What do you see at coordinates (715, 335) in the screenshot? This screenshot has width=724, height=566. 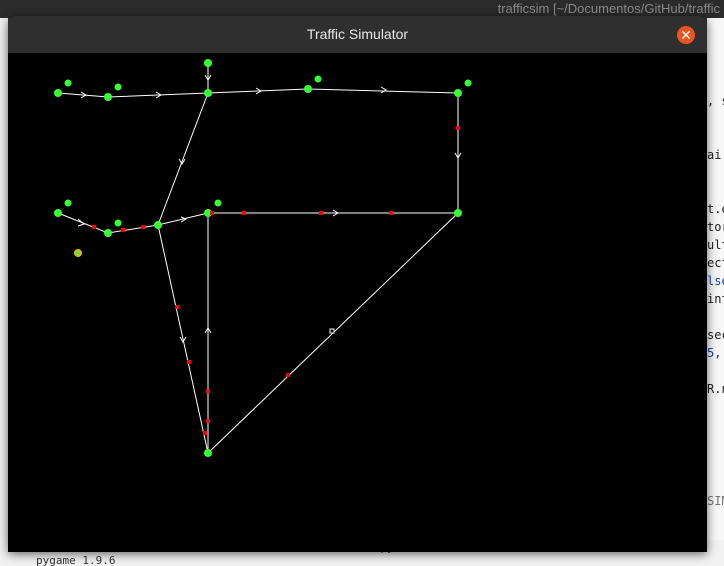 I see `code-fragment: sec` at bounding box center [715, 335].